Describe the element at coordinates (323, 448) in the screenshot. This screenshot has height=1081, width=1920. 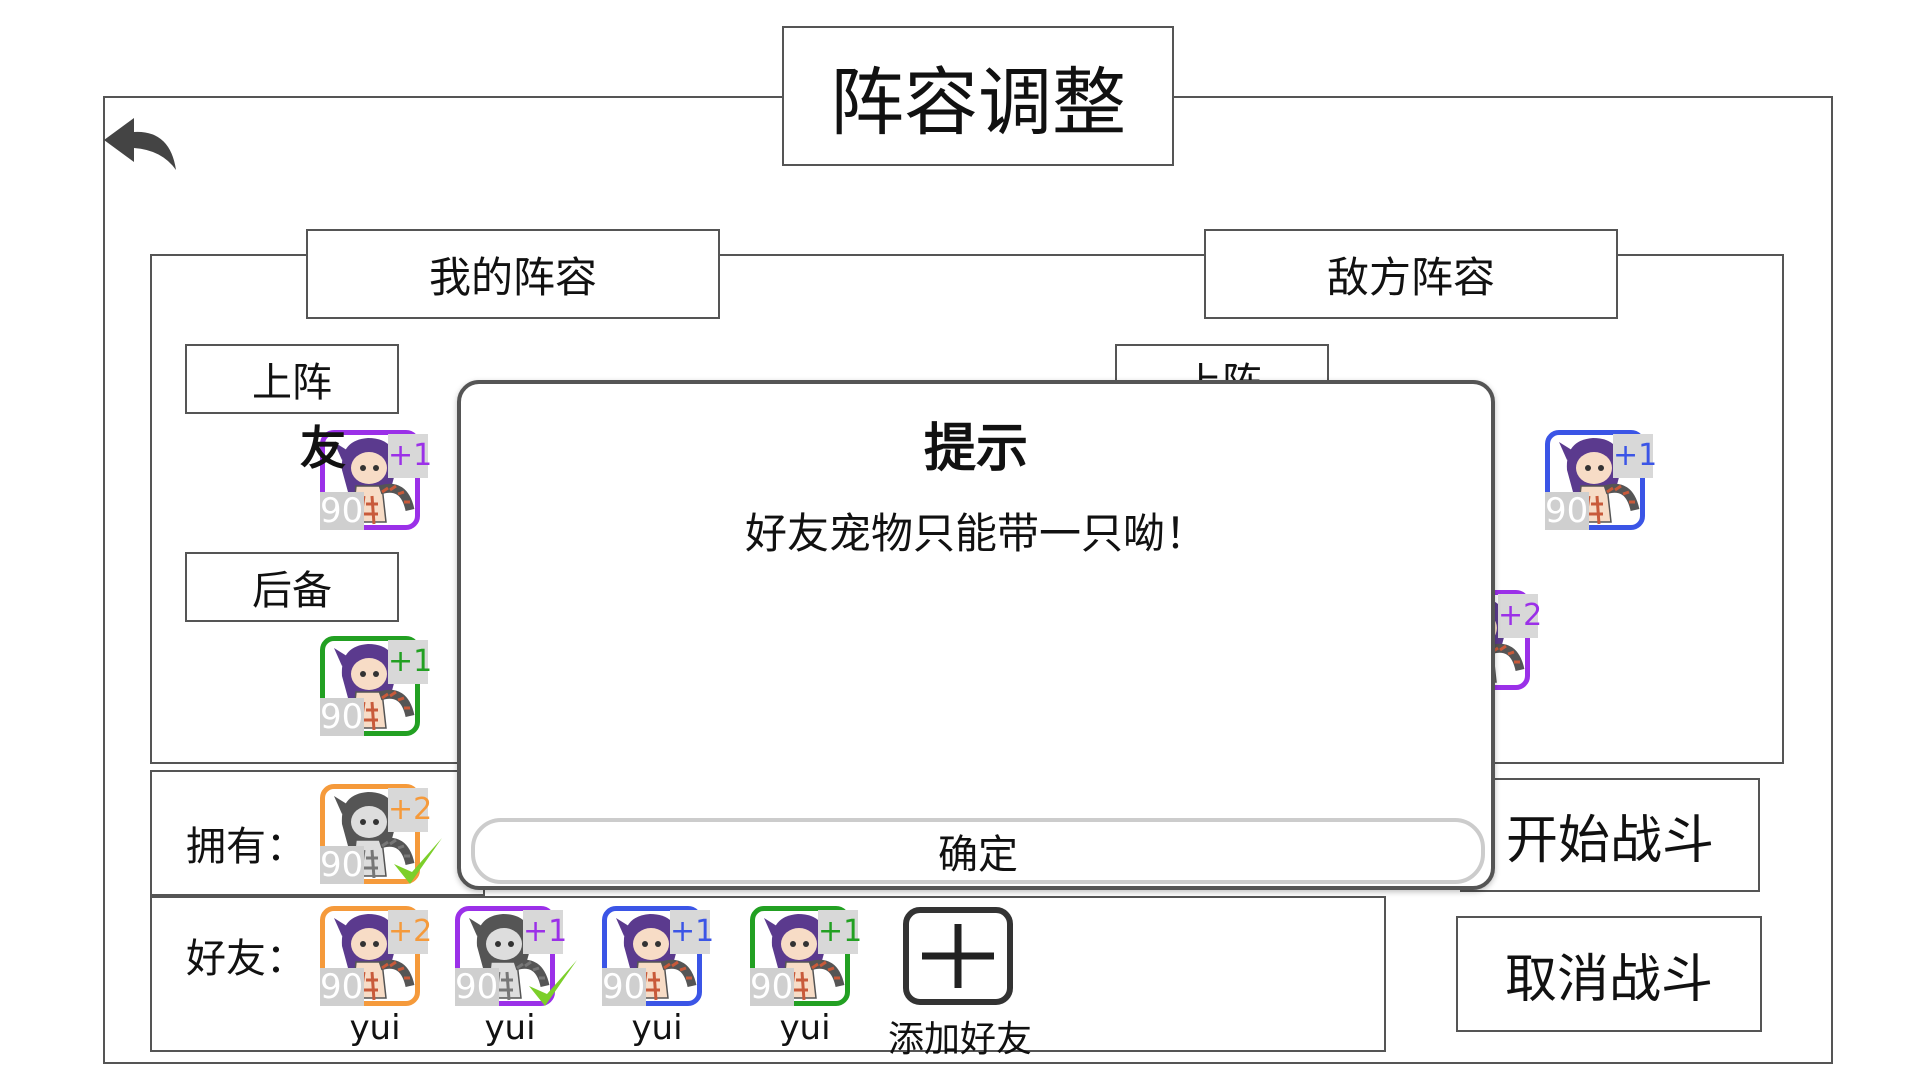
I see `friend-tag: 友` at that location.